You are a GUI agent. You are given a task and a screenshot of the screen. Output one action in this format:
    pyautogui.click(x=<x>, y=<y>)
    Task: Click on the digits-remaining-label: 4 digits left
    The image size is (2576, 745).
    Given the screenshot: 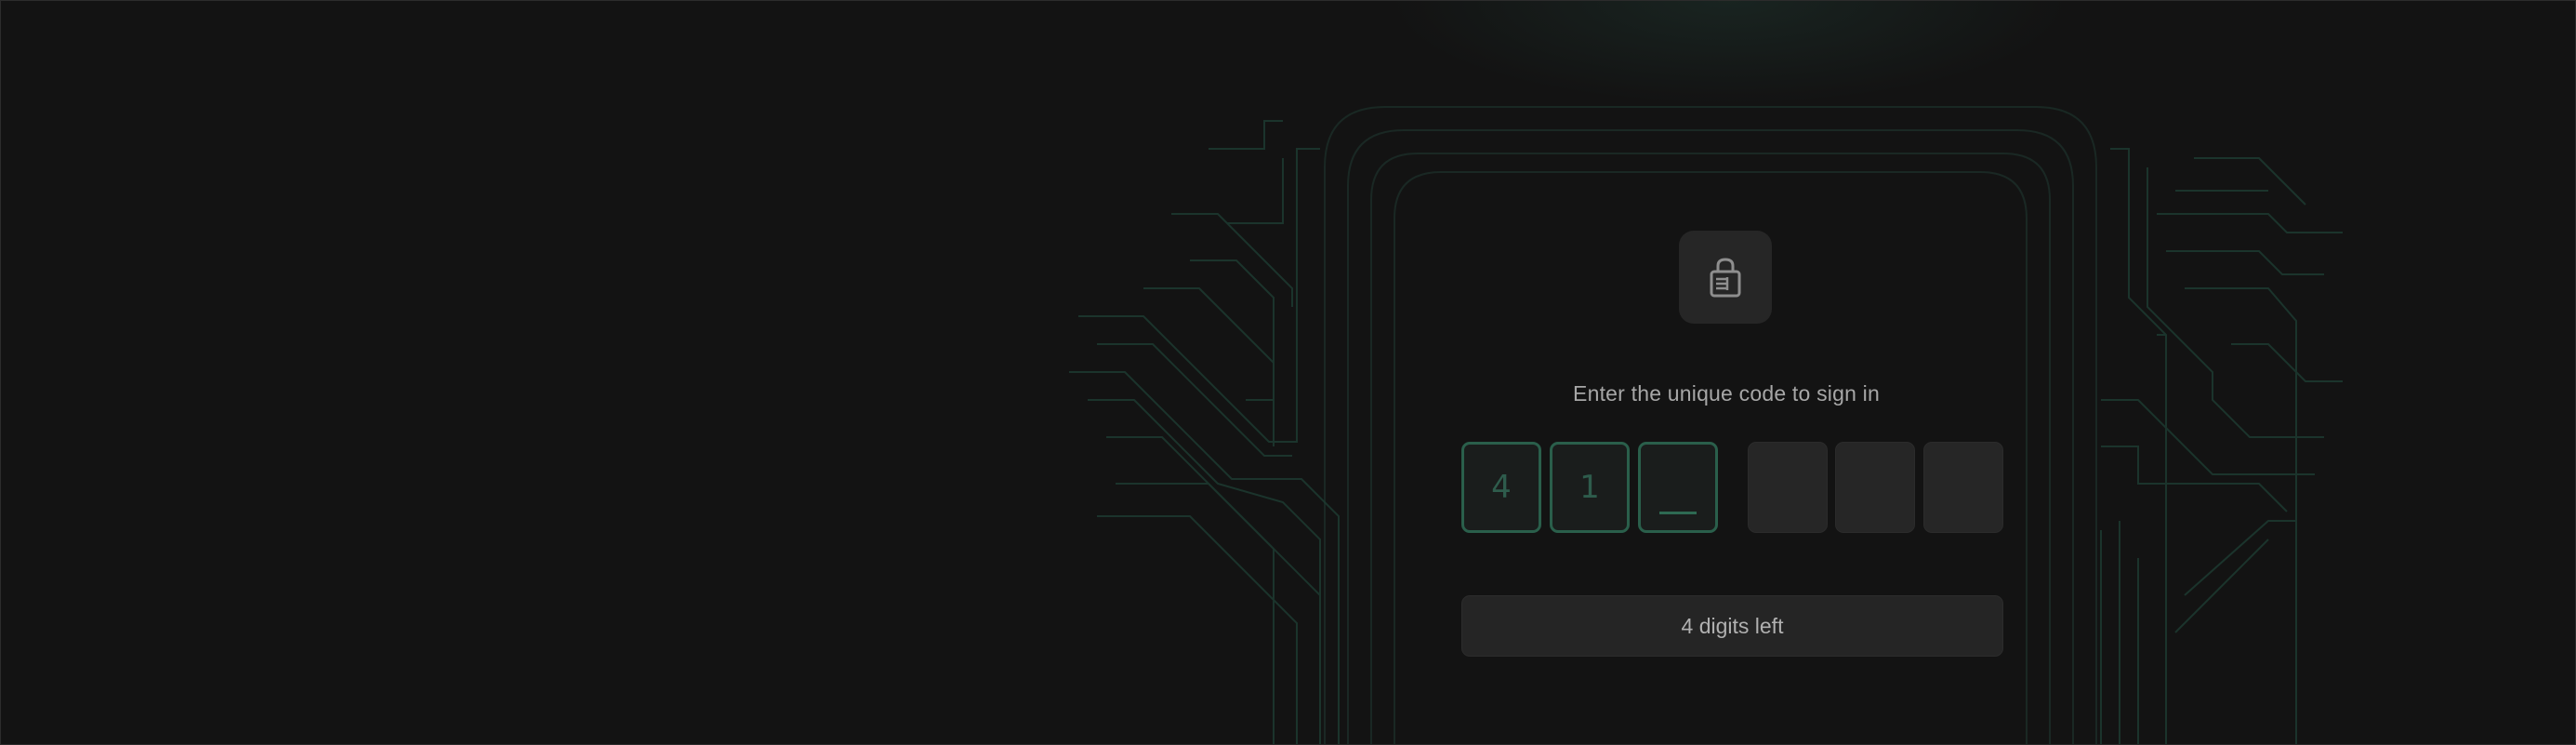 What is the action you would take?
    pyautogui.click(x=1732, y=625)
    